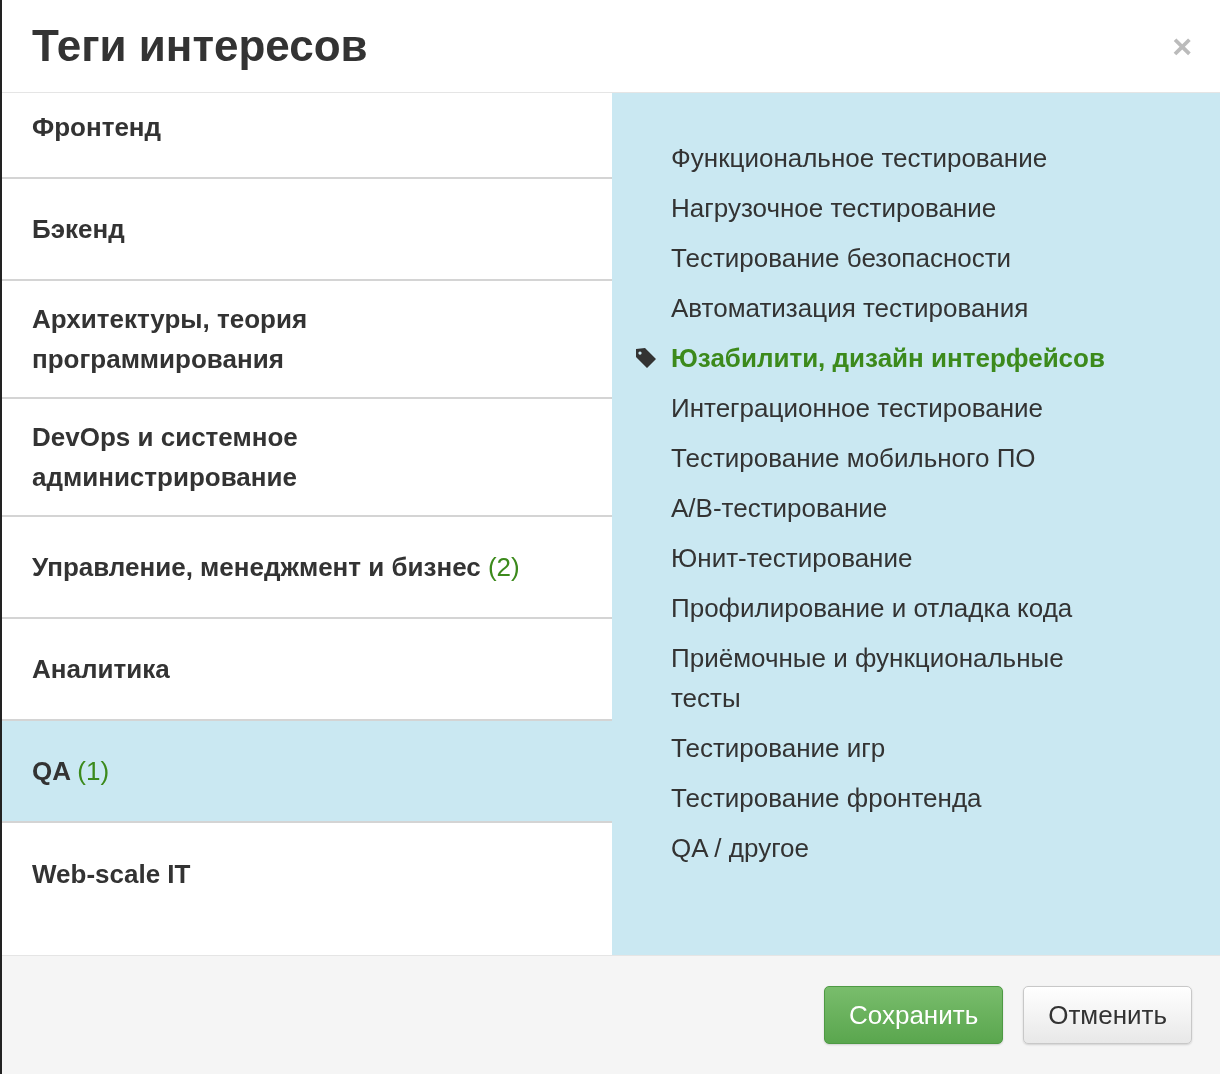 This screenshot has height=1074, width=1220. I want to click on tag-item: QA / другое, so click(740, 848).